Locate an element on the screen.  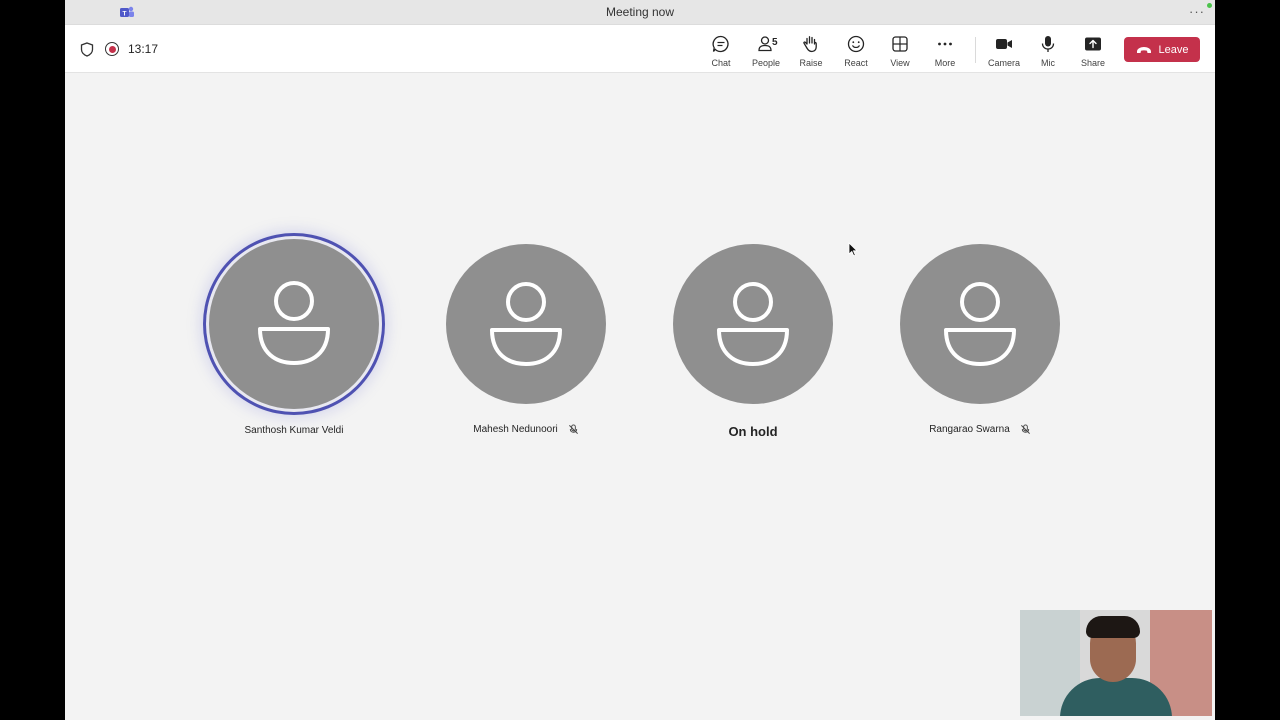
leave-button: Leave is located at coordinates (1162, 49).